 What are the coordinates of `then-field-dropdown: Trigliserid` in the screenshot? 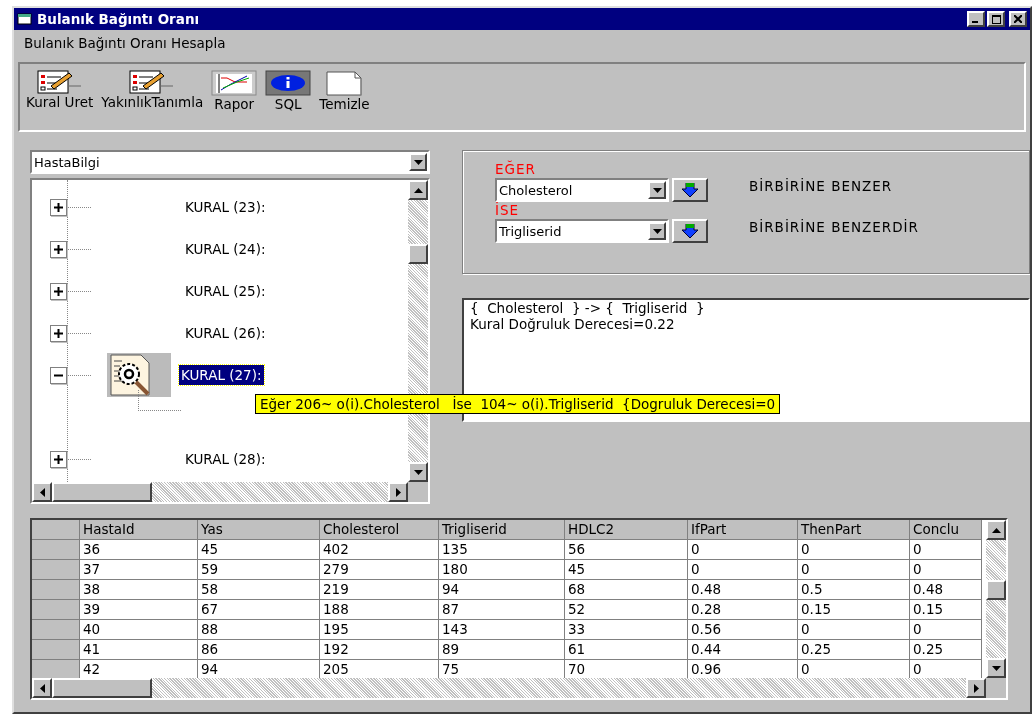 It's located at (582, 231).